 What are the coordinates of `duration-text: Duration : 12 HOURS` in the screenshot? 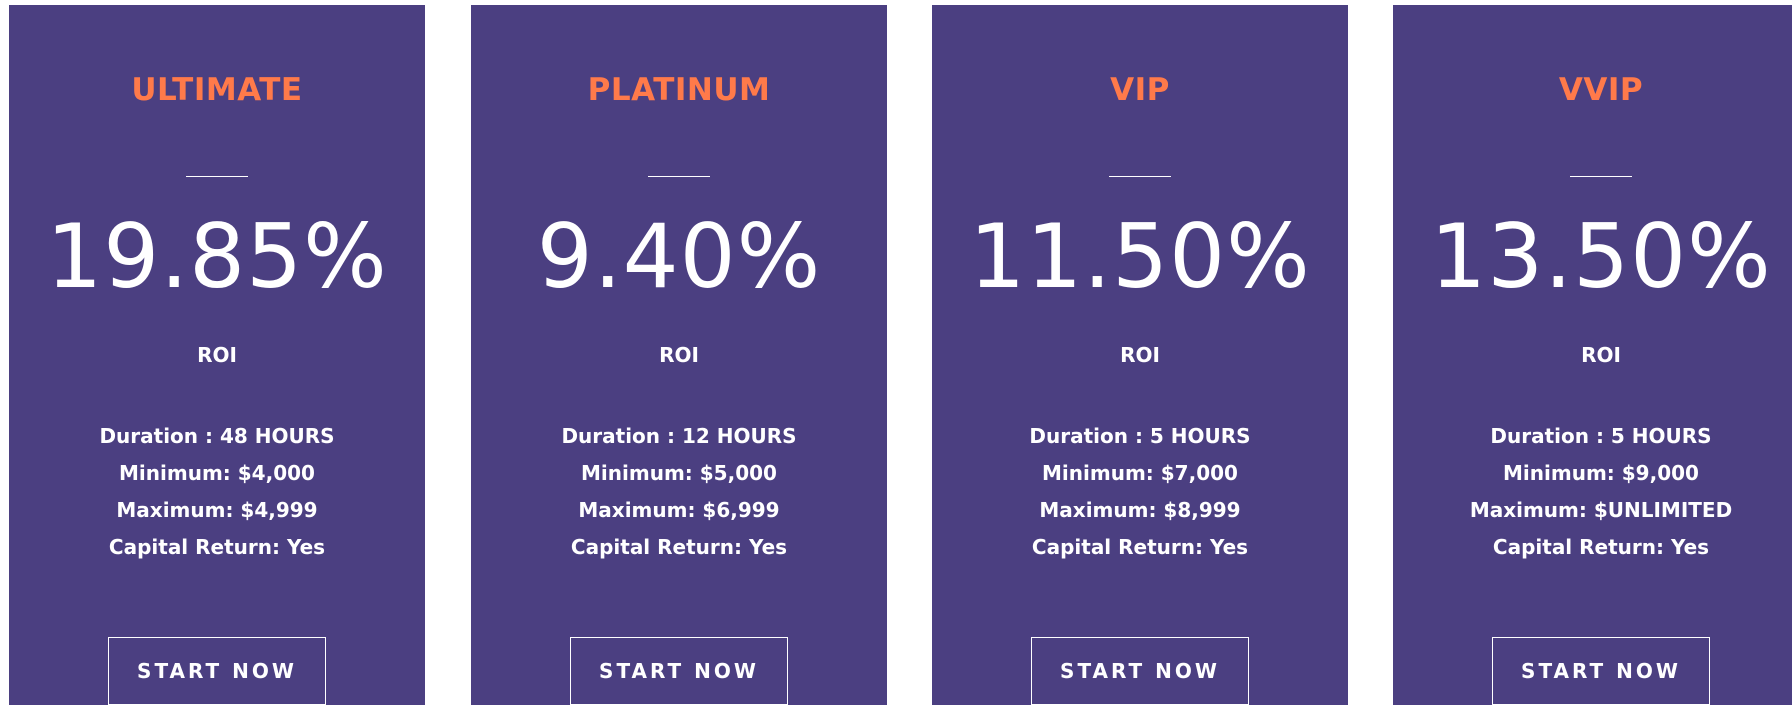 It's located at (679, 436).